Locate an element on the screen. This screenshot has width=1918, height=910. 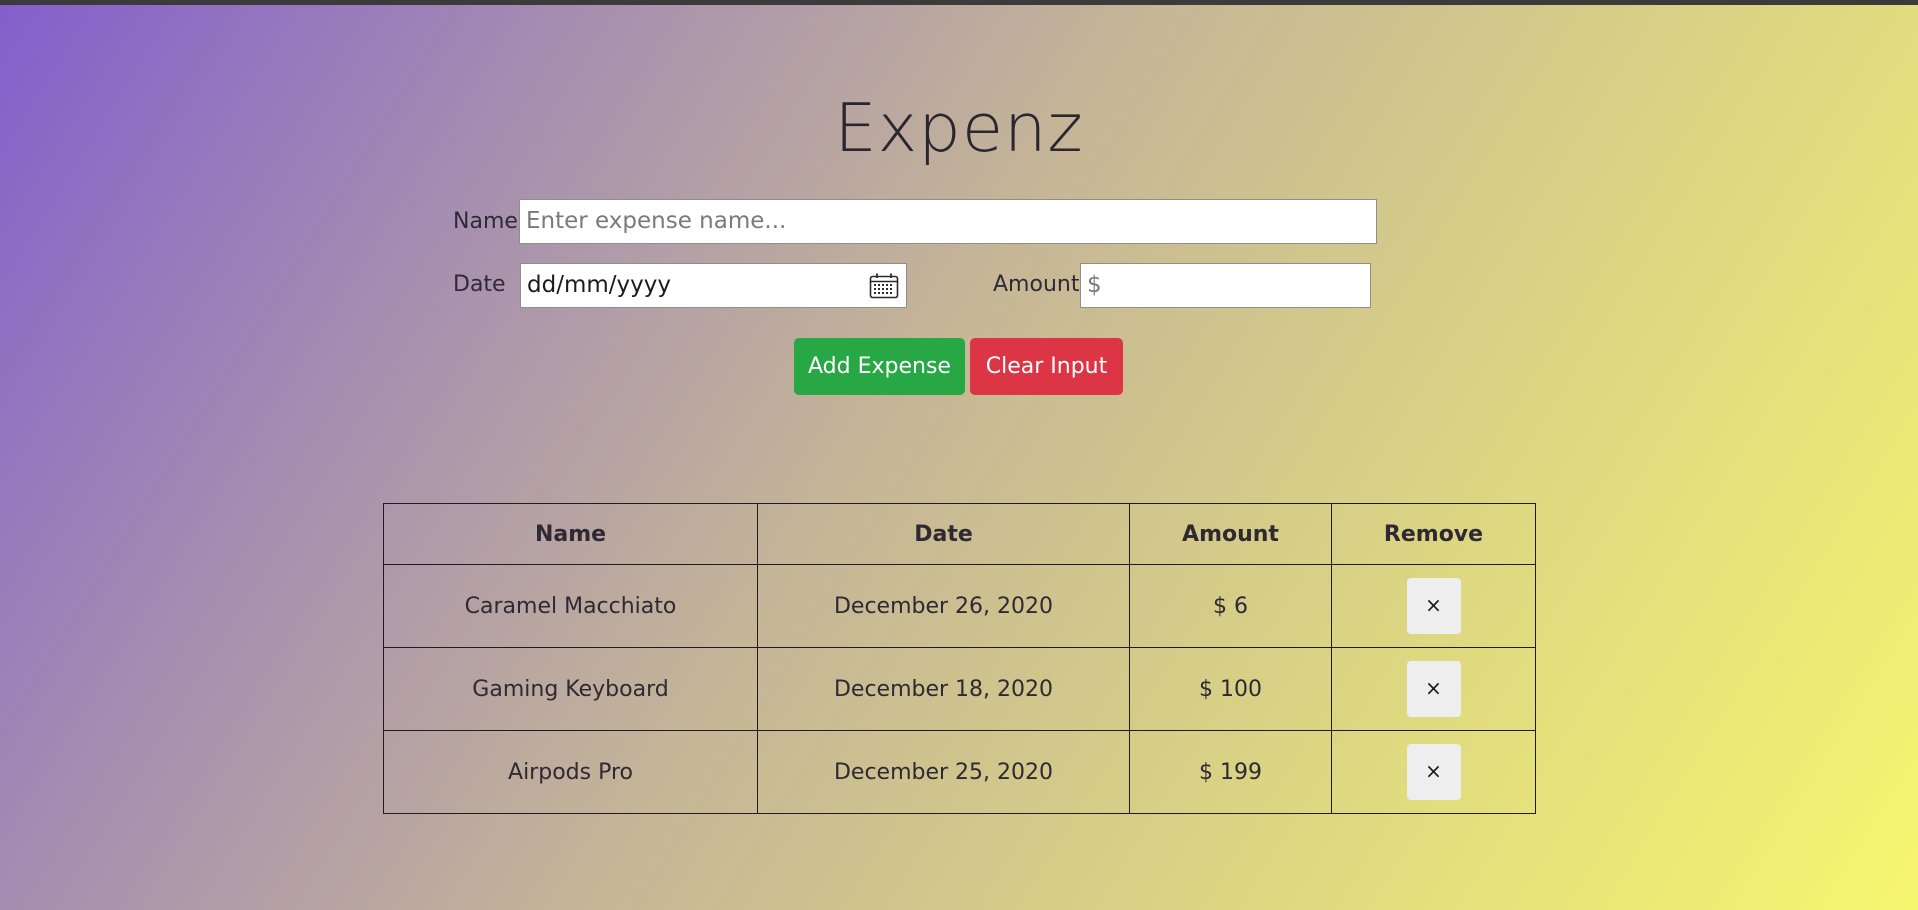
expense-name-cell: Caramel Macchiato is located at coordinates (570, 606).